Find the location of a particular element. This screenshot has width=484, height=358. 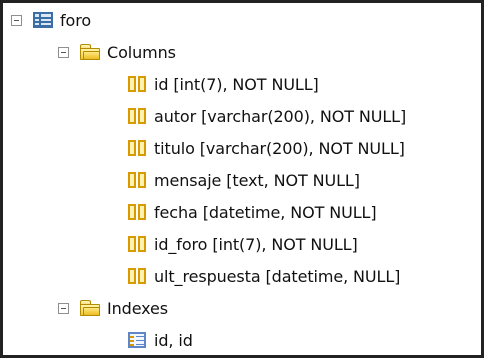

column-item: id [int(7), NOT NULL] is located at coordinates (222, 84).